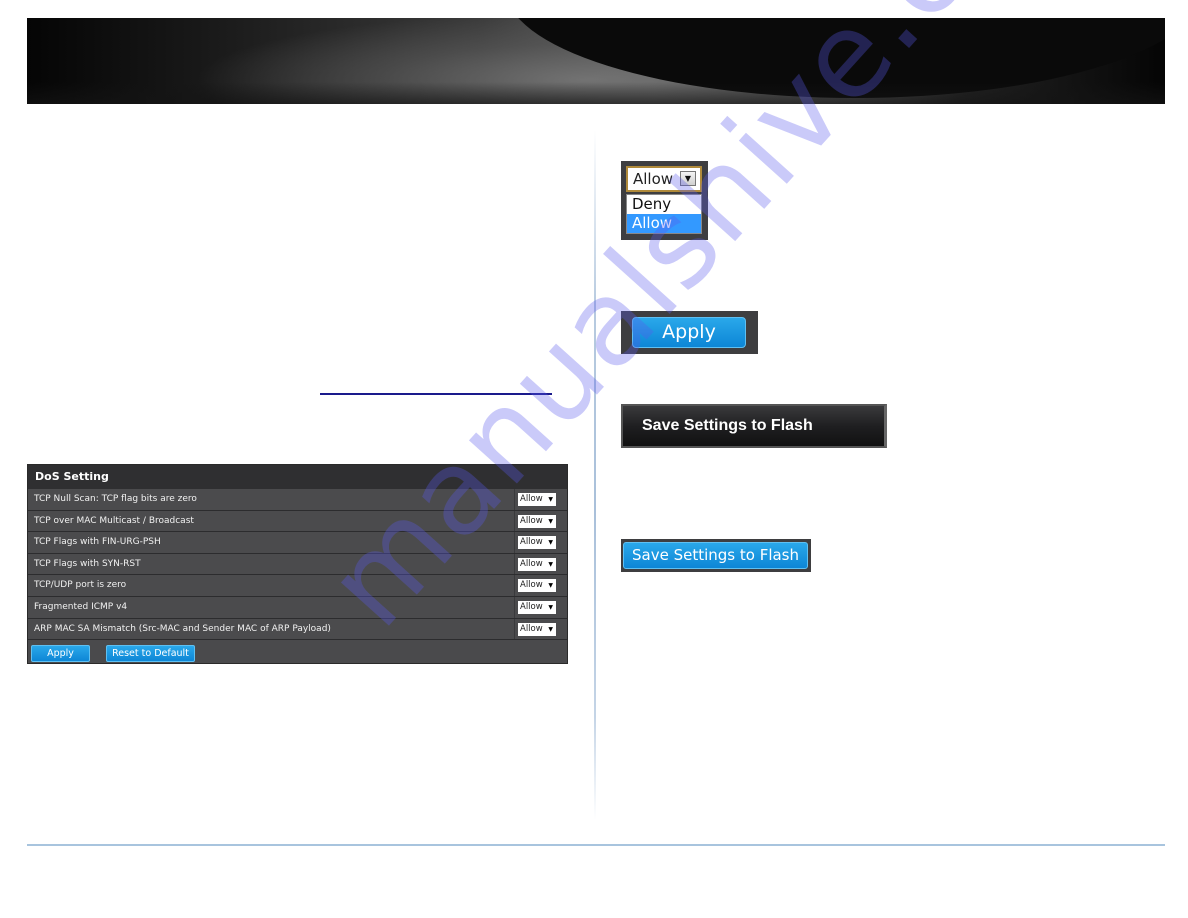  Describe the element at coordinates (87, 563) in the screenshot. I see `dos-setting-label: TCP Flags with SYN-RST` at that location.